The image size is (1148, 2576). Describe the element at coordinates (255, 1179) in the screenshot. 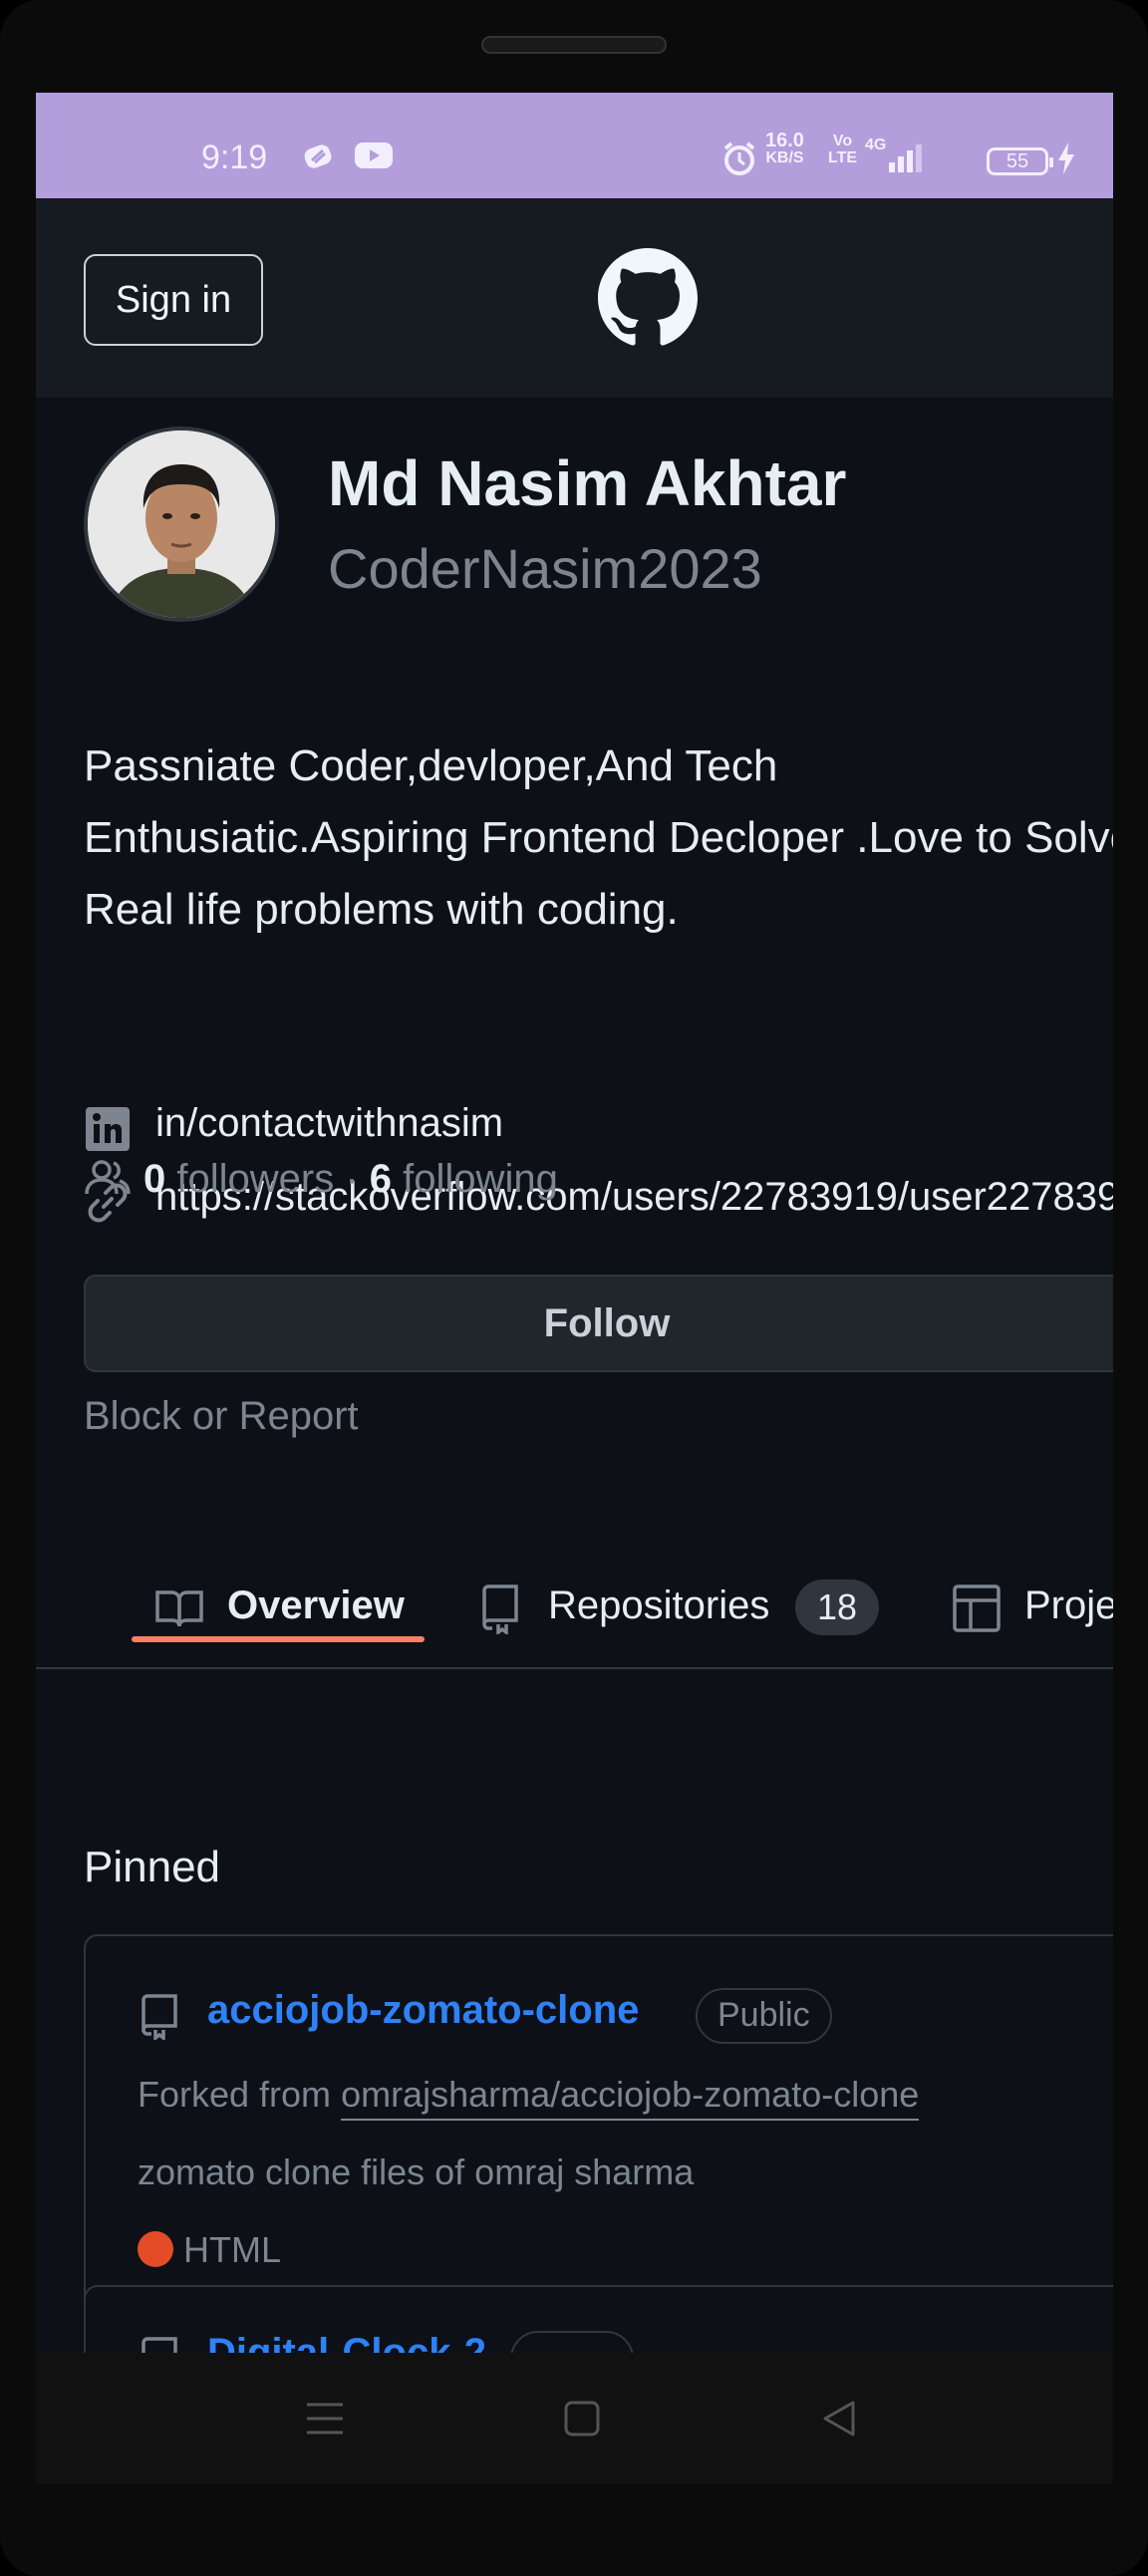

I see `followers-label: followers` at that location.